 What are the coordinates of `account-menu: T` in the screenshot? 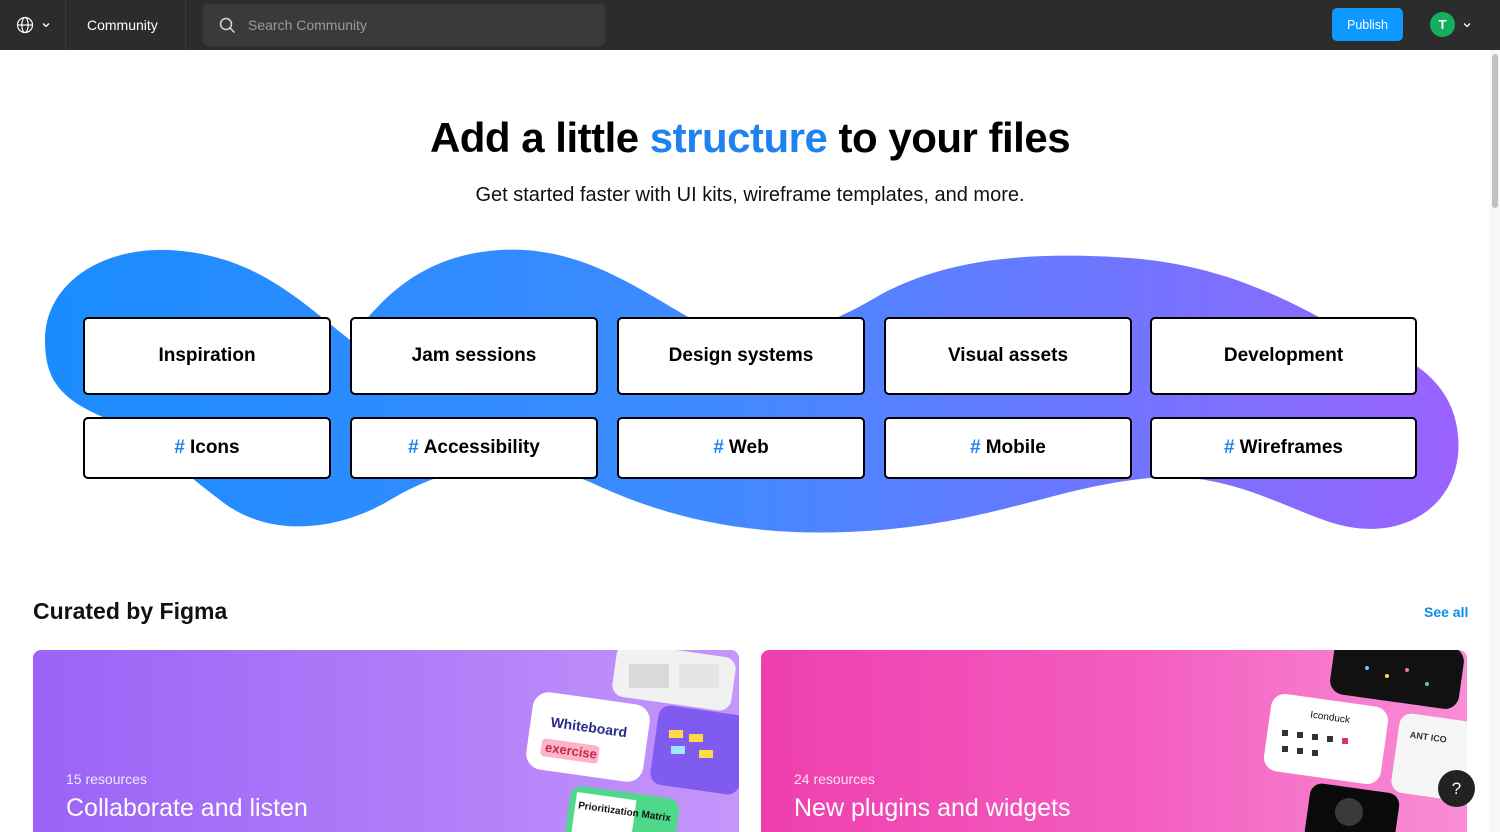 It's located at (1450, 24).